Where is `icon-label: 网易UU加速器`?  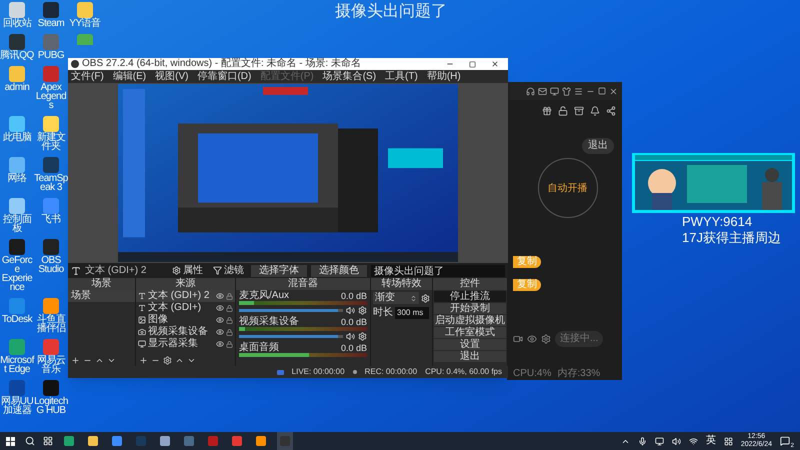 icon-label: 网易UU加速器 is located at coordinates (17, 406).